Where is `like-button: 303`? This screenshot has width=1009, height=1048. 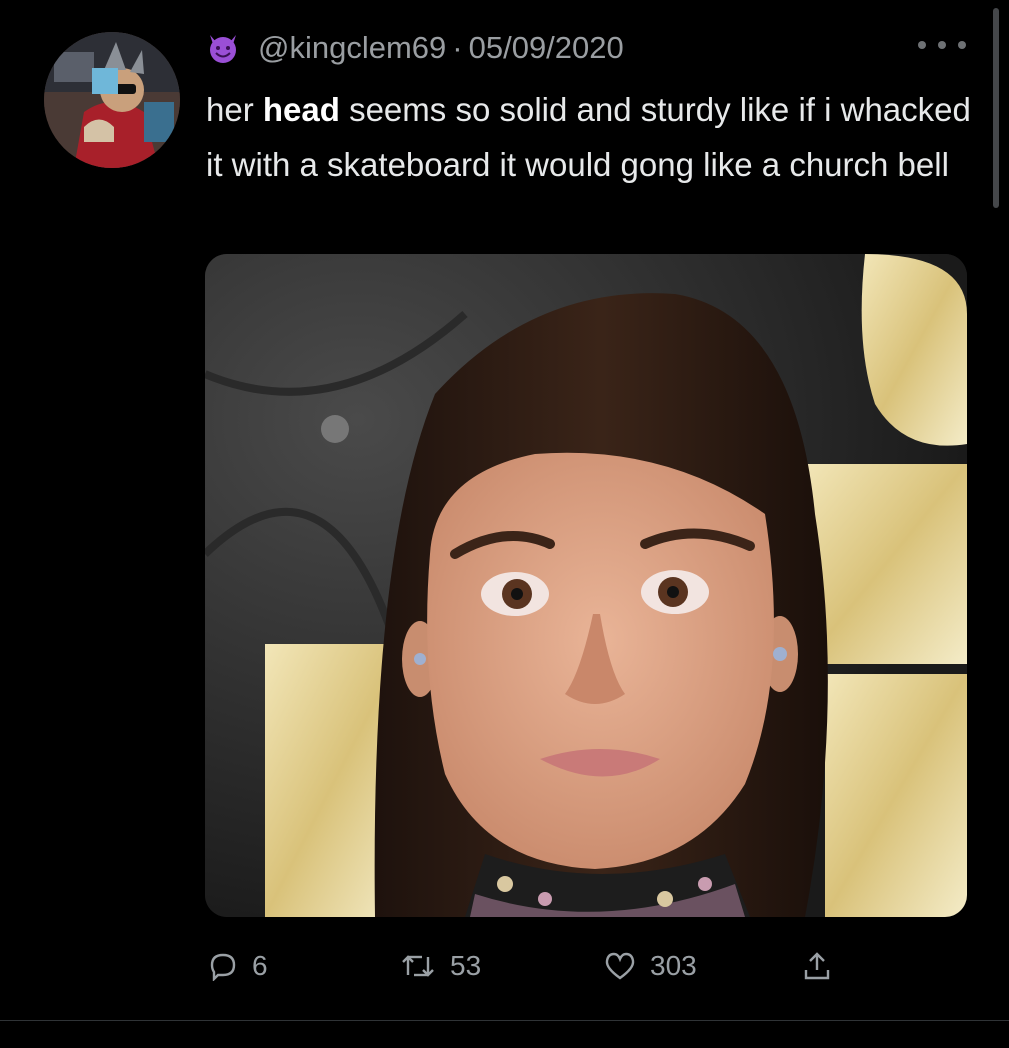
like-button: 303 is located at coordinates (650, 966).